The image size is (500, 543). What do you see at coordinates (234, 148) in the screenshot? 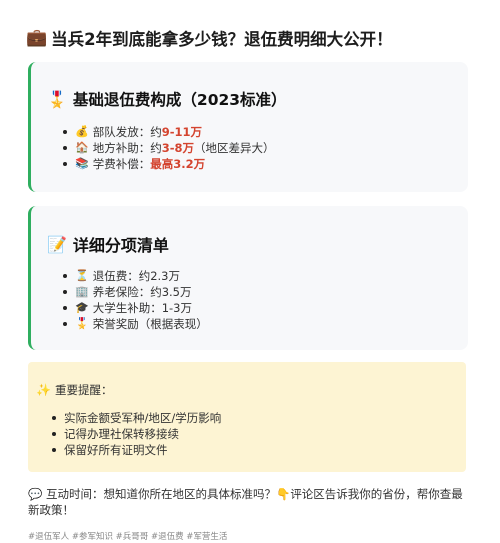
I see `item-suffix: （地区差异大）` at bounding box center [234, 148].